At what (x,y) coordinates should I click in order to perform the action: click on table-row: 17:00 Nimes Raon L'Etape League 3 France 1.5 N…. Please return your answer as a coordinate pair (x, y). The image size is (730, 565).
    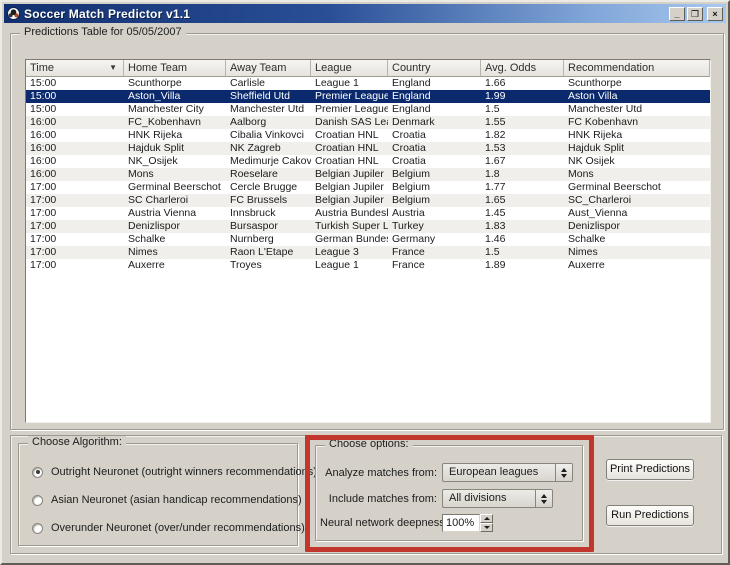
    Looking at the image, I should click on (368, 252).